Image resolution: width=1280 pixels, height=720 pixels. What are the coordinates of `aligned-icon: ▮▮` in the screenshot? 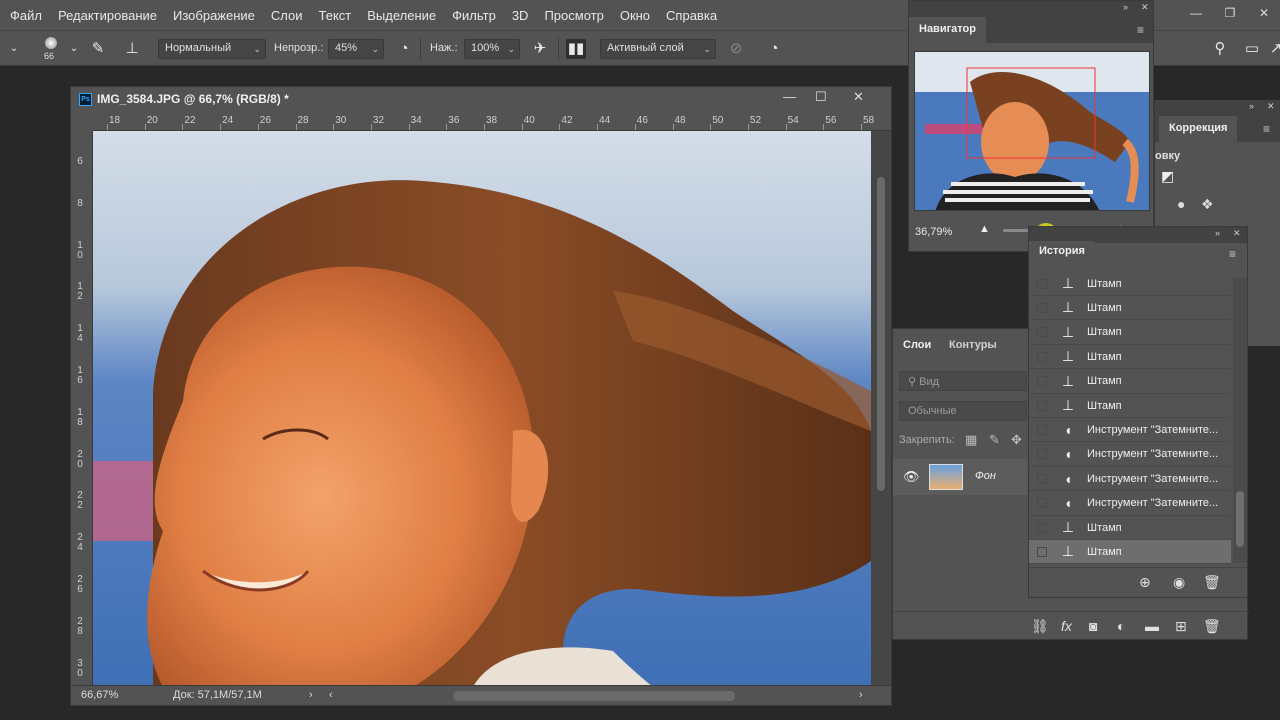 It's located at (576, 49).